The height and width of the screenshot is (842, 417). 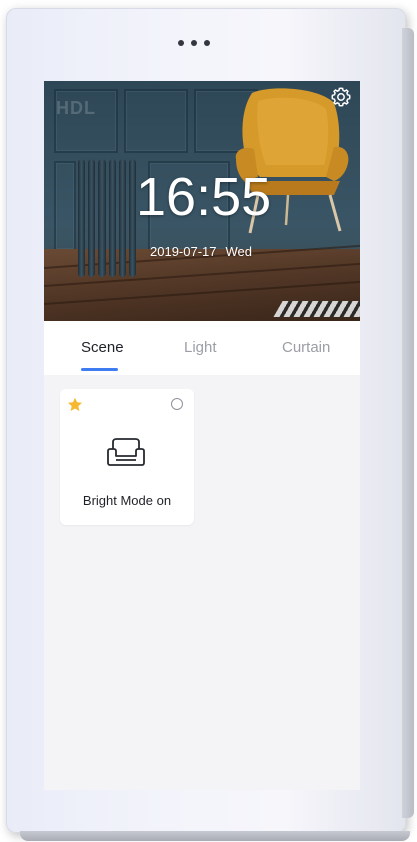 I want to click on clock-time: 16:55, so click(x=204, y=197).